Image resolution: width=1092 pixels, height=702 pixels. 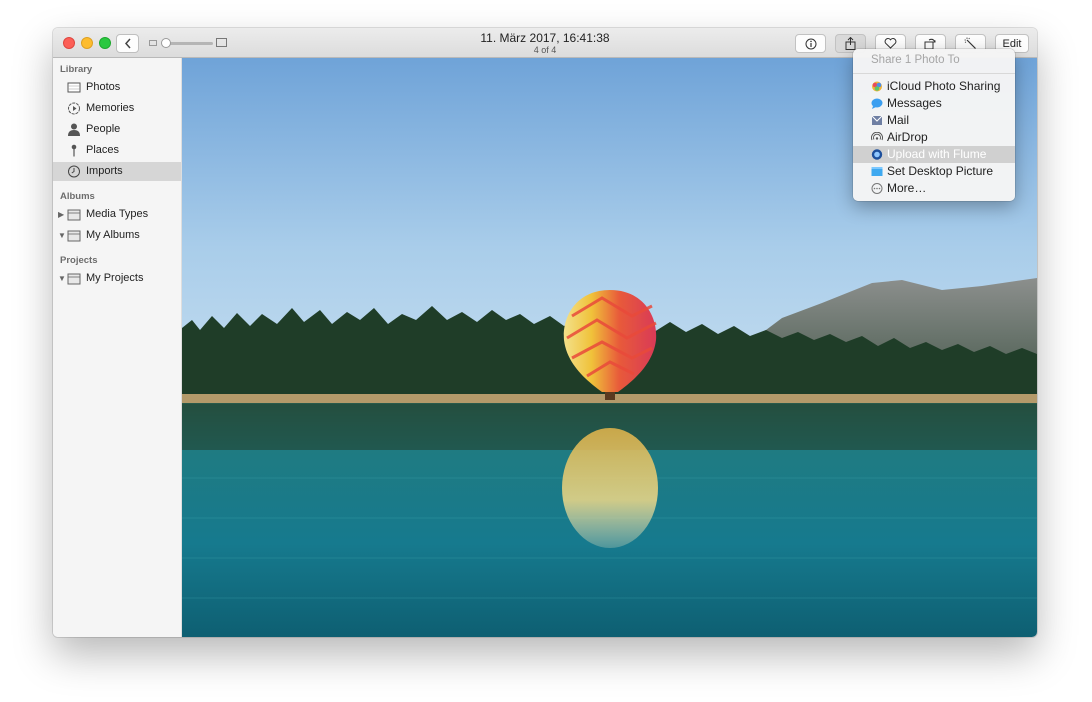 I want to click on menu-item-upload-with-flume: Upload with Flume, so click(x=934, y=154).